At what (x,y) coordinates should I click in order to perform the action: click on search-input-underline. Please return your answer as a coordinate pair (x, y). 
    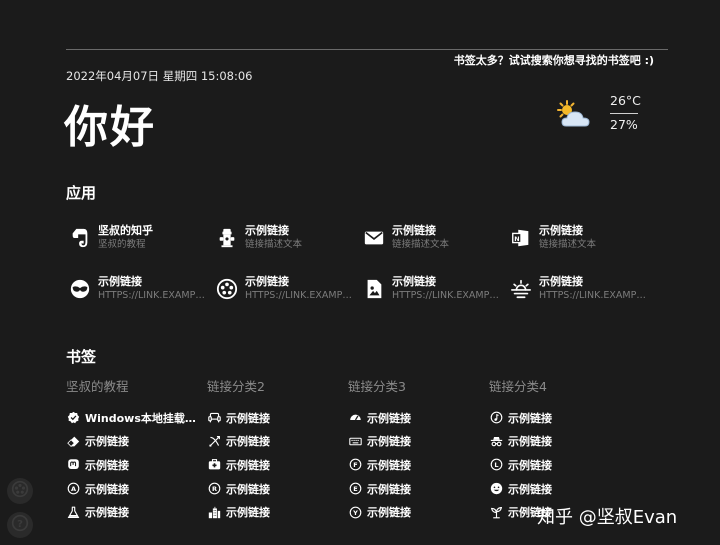
    Looking at the image, I should click on (367, 49).